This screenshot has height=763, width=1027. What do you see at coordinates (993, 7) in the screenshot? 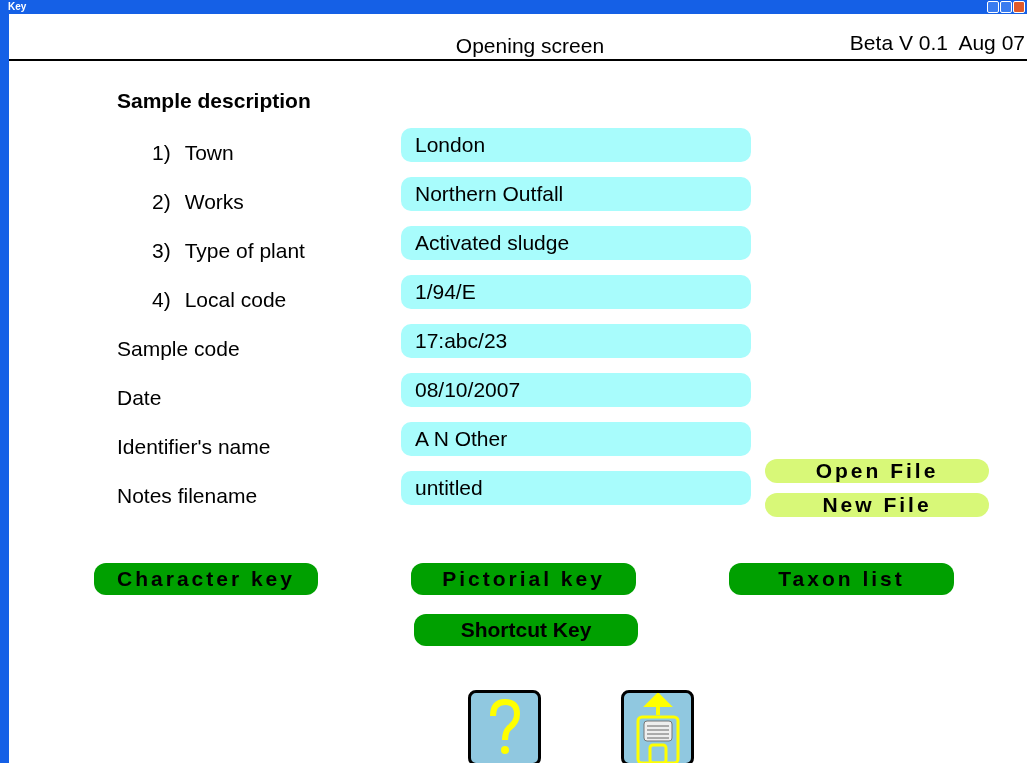
I see `minimize-icon` at bounding box center [993, 7].